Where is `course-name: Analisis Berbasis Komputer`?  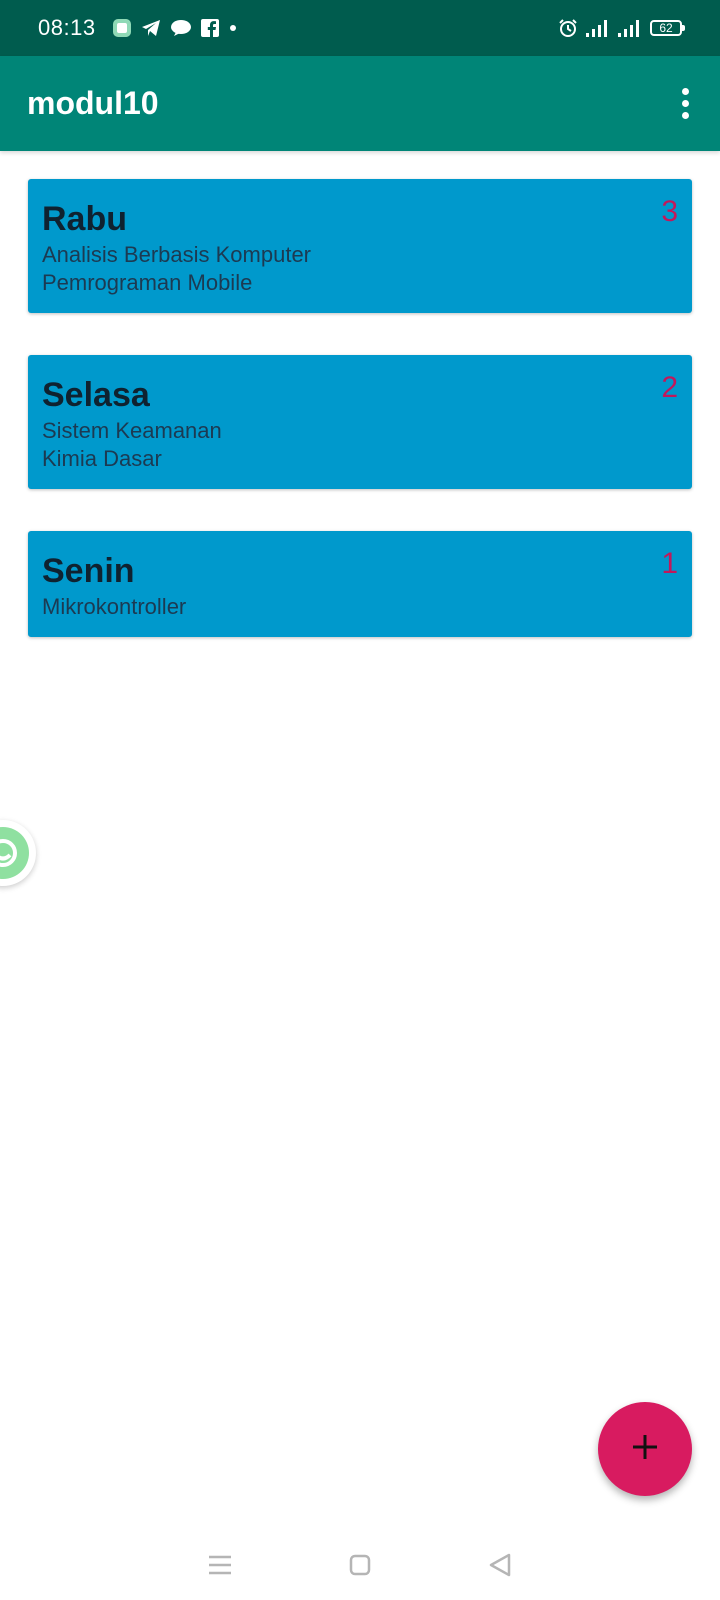
course-name: Analisis Berbasis Komputer is located at coordinates (177, 254).